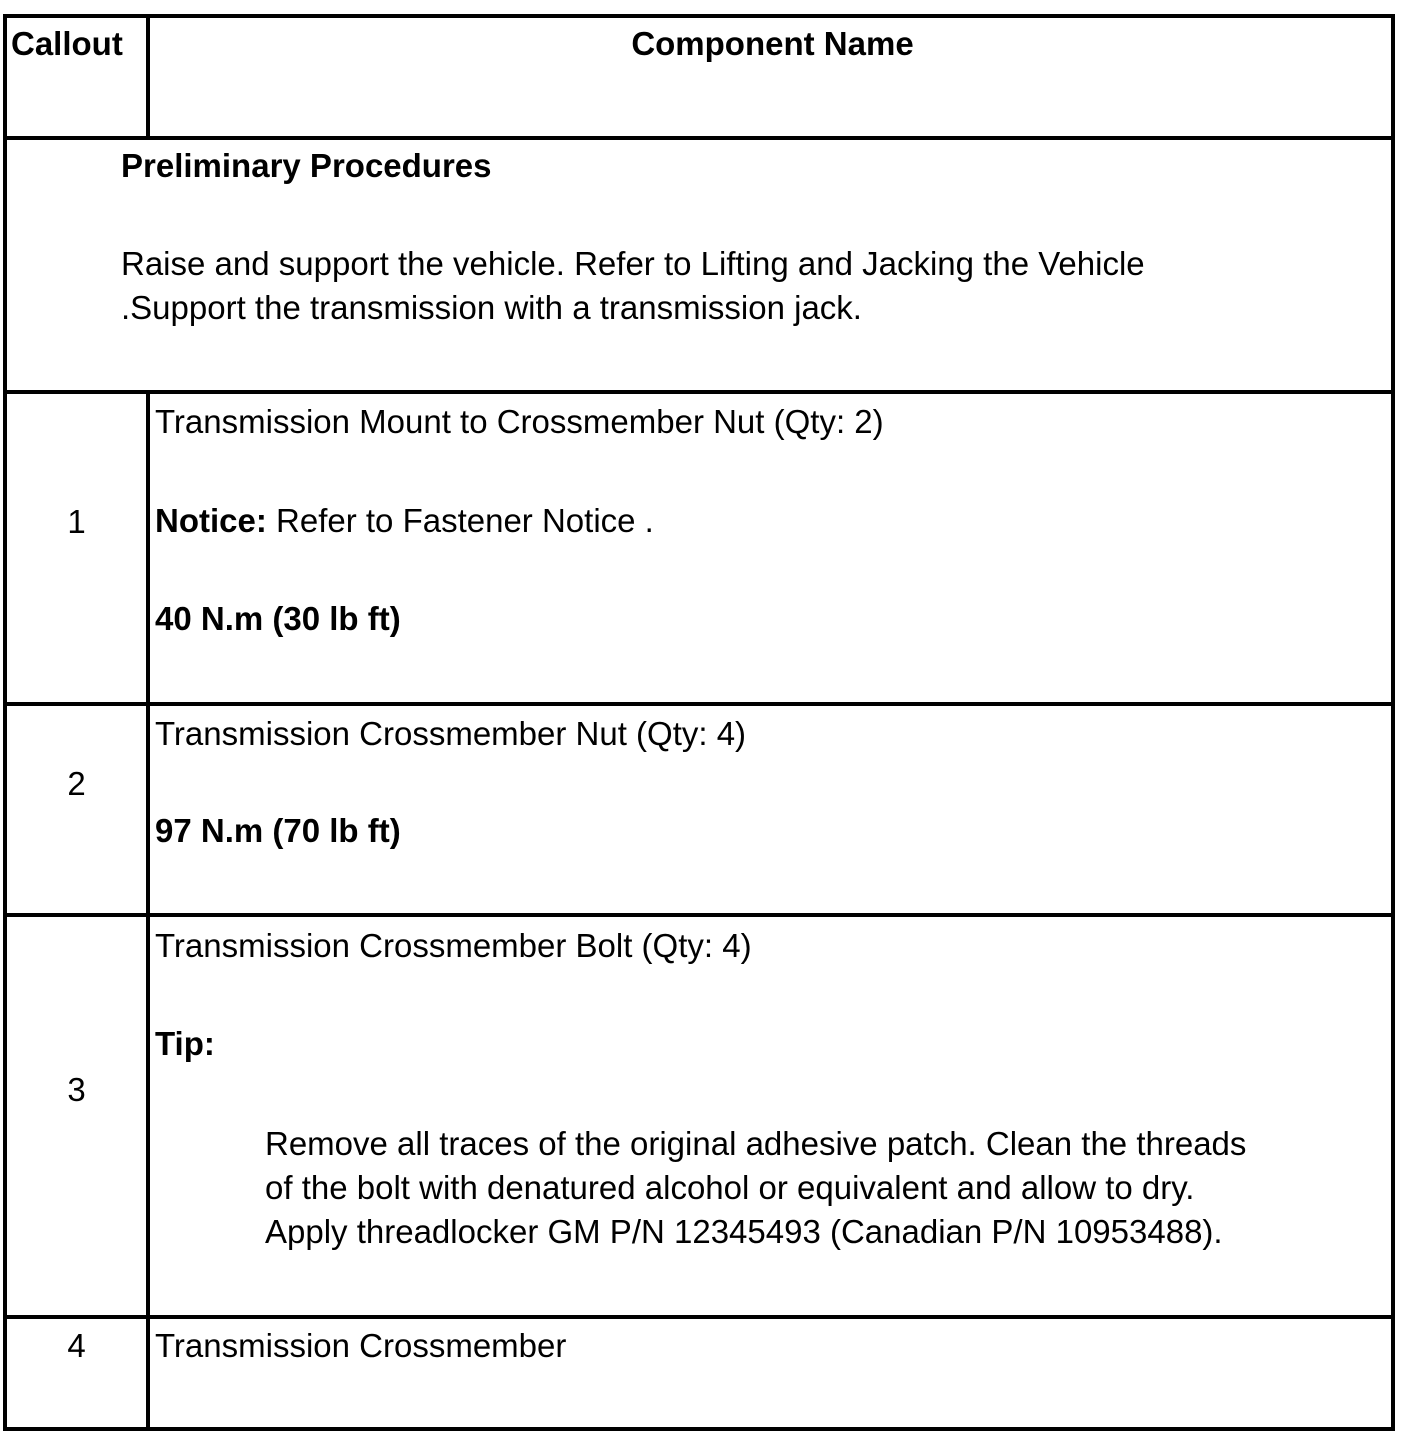  What do you see at coordinates (76, 1089) in the screenshot?
I see `callout-number: 3` at bounding box center [76, 1089].